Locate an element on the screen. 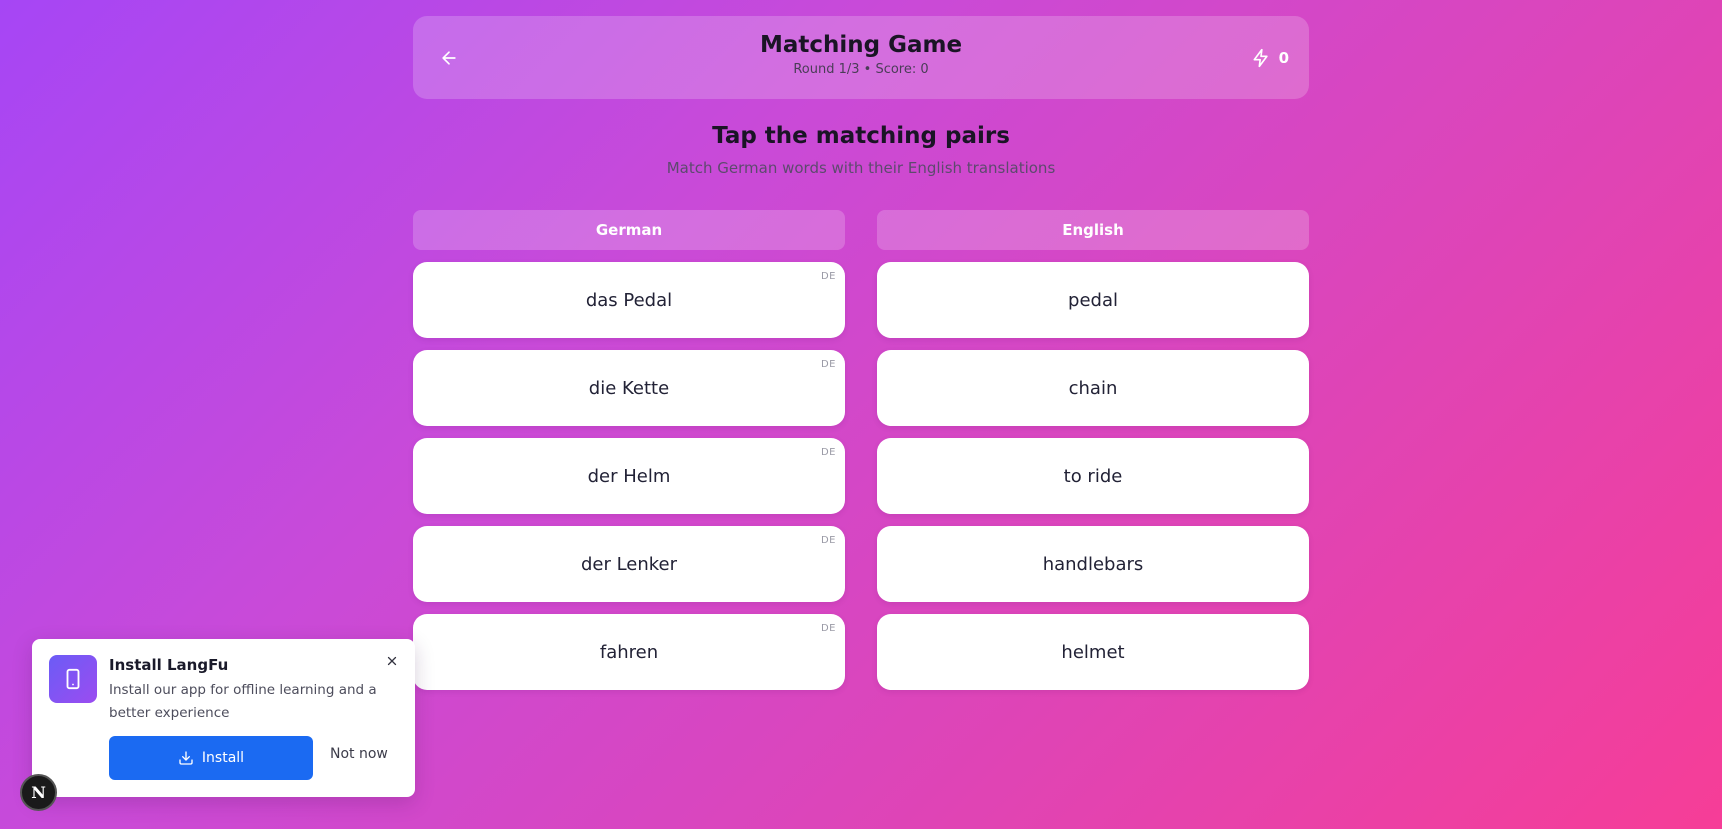  card-word: die Kette is located at coordinates (629, 388).